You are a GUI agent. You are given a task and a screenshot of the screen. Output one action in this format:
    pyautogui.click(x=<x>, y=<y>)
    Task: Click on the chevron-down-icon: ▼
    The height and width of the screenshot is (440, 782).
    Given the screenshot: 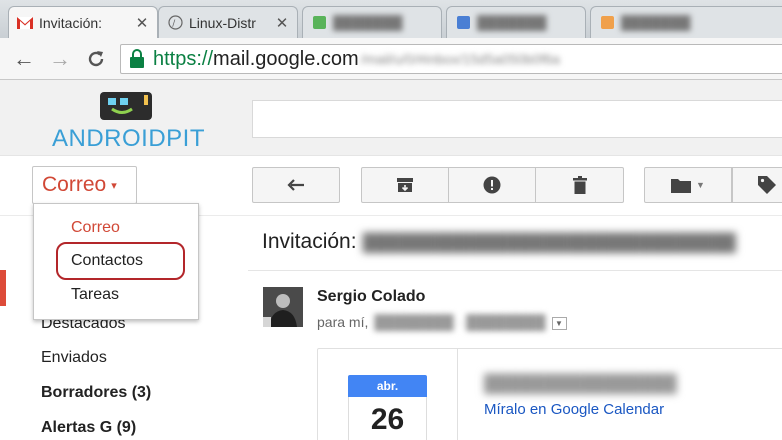 What is the action you would take?
    pyautogui.click(x=700, y=185)
    